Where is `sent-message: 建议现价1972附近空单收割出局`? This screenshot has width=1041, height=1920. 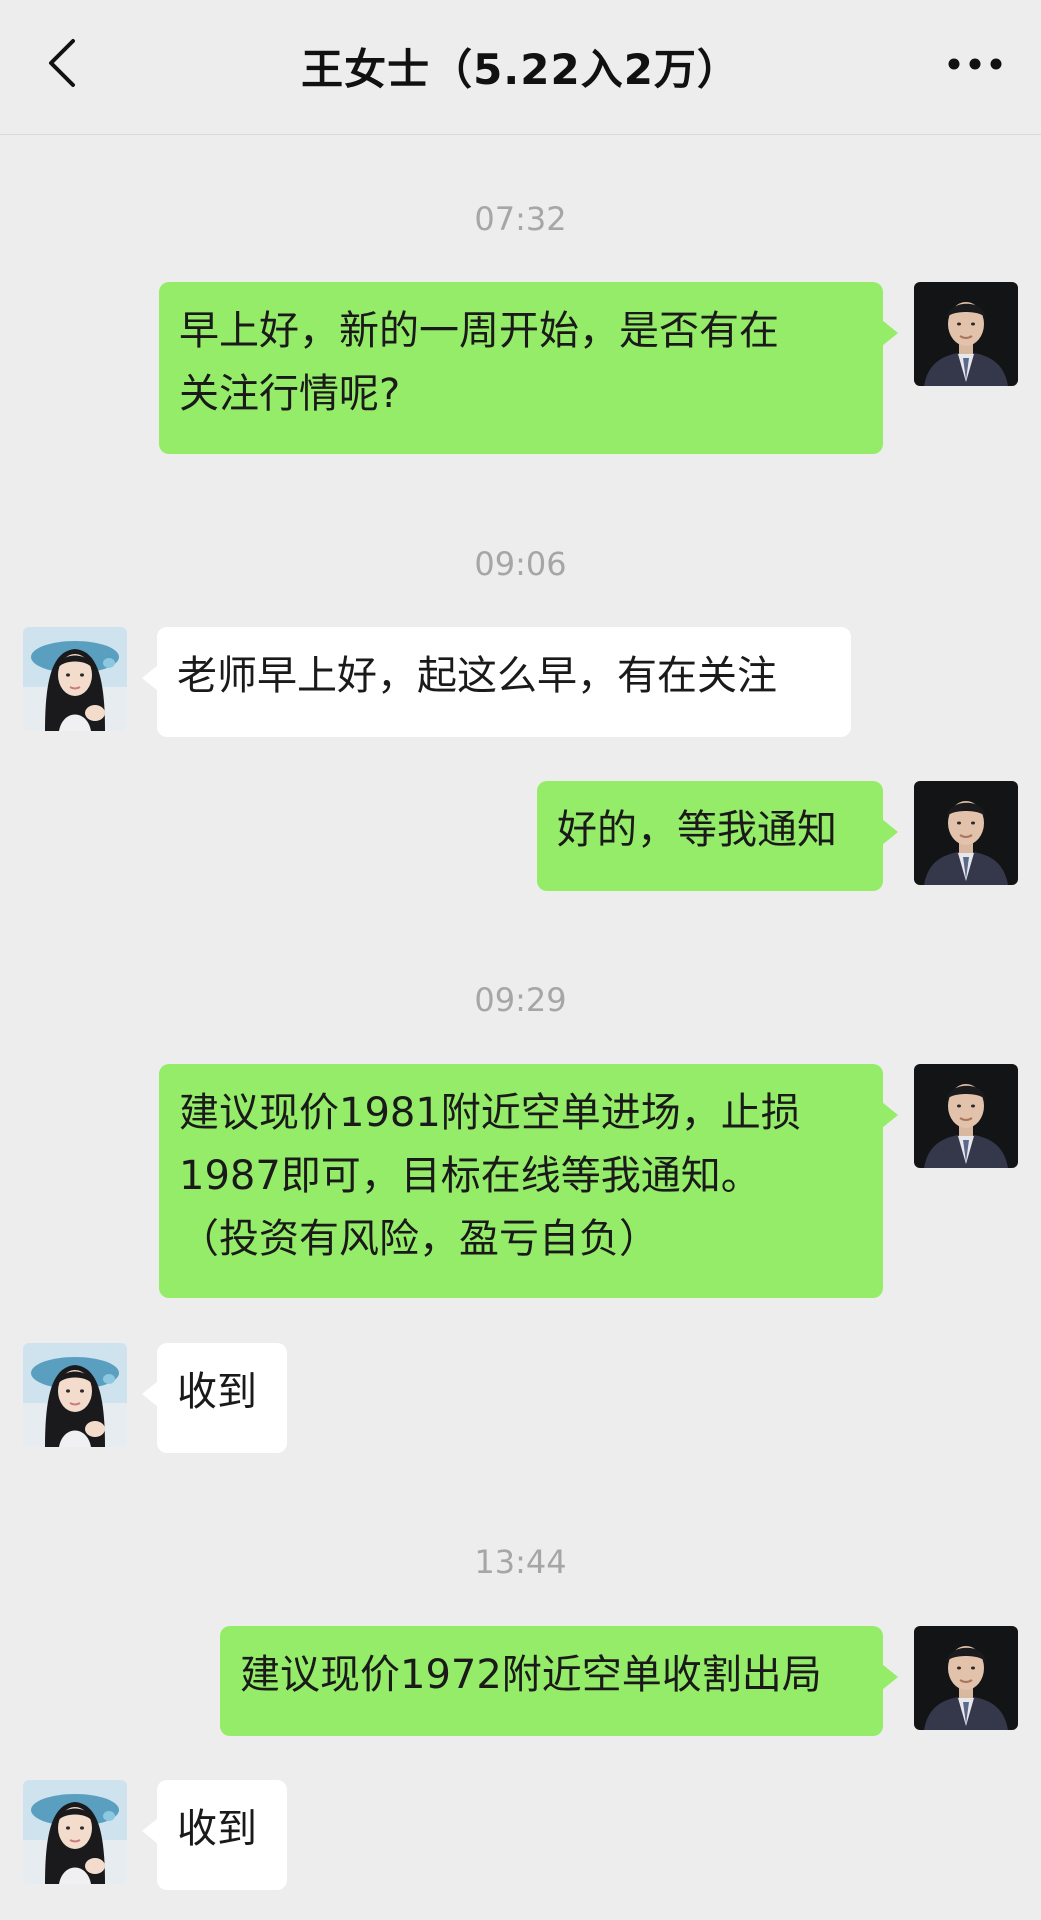
sent-message: 建议现价1972附近空单收割出局 is located at coordinates (559, 1681).